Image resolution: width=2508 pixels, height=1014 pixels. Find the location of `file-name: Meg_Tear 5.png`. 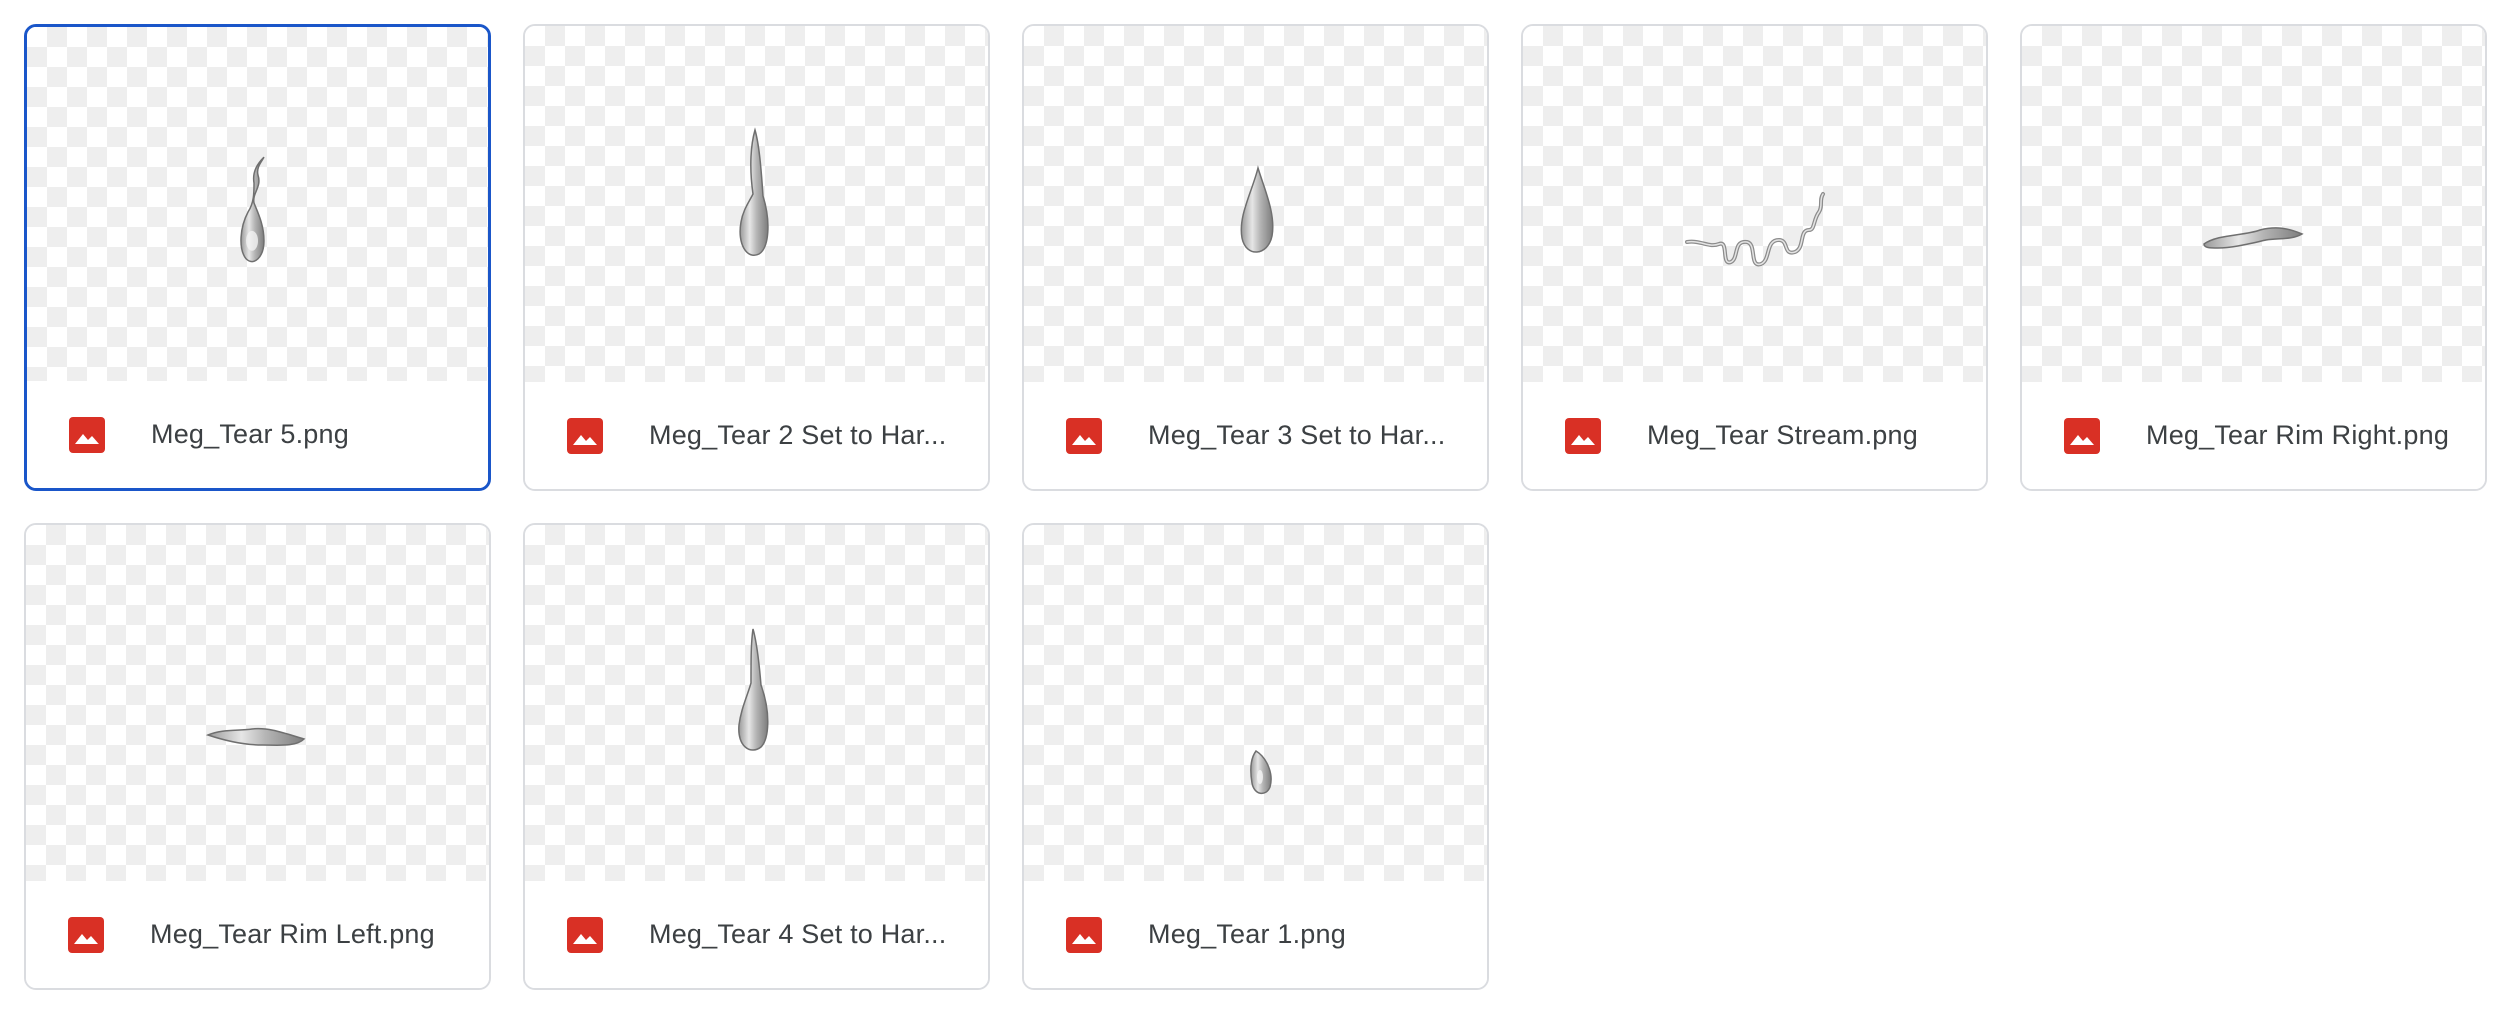

file-name: Meg_Tear 5.png is located at coordinates (250, 434).